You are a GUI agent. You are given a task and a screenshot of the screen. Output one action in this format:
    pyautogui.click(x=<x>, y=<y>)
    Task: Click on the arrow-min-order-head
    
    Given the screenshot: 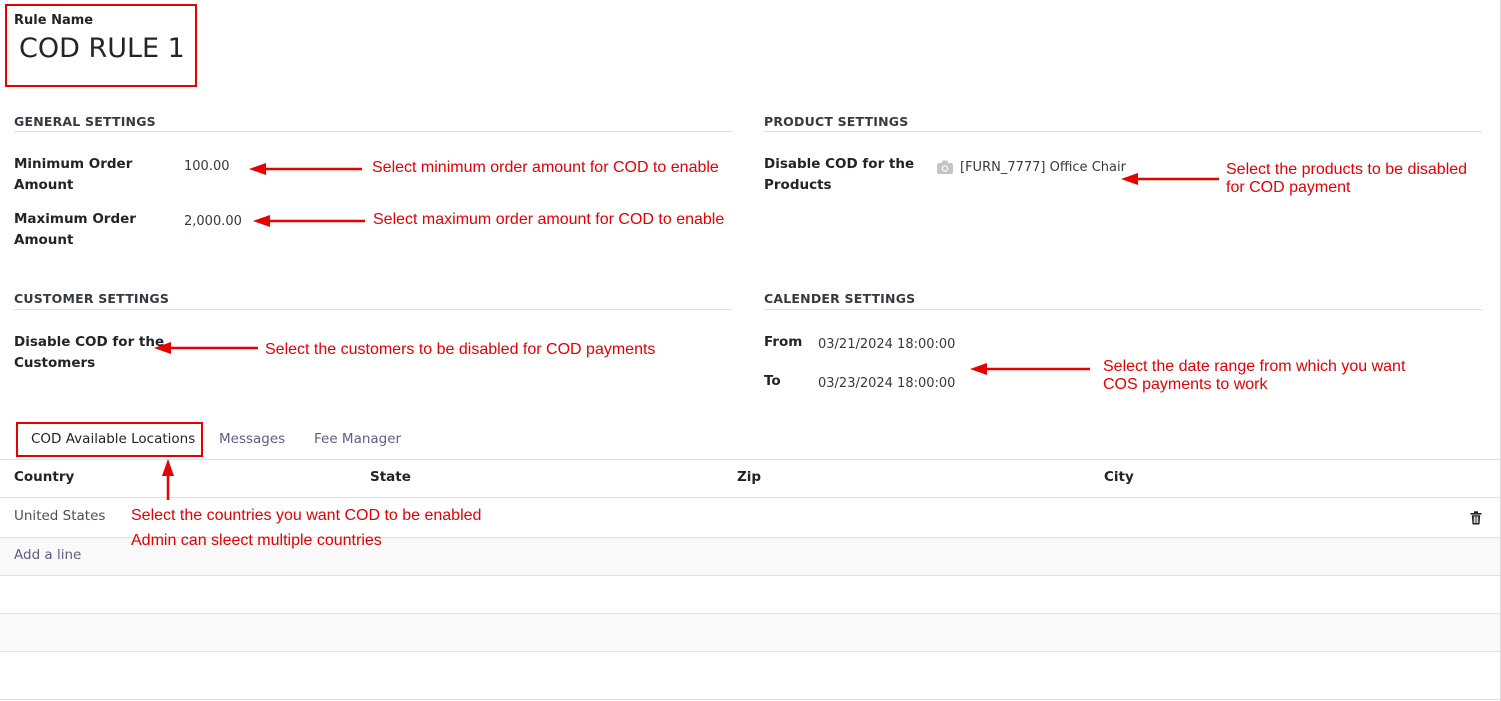 What is the action you would take?
    pyautogui.click(x=257, y=169)
    